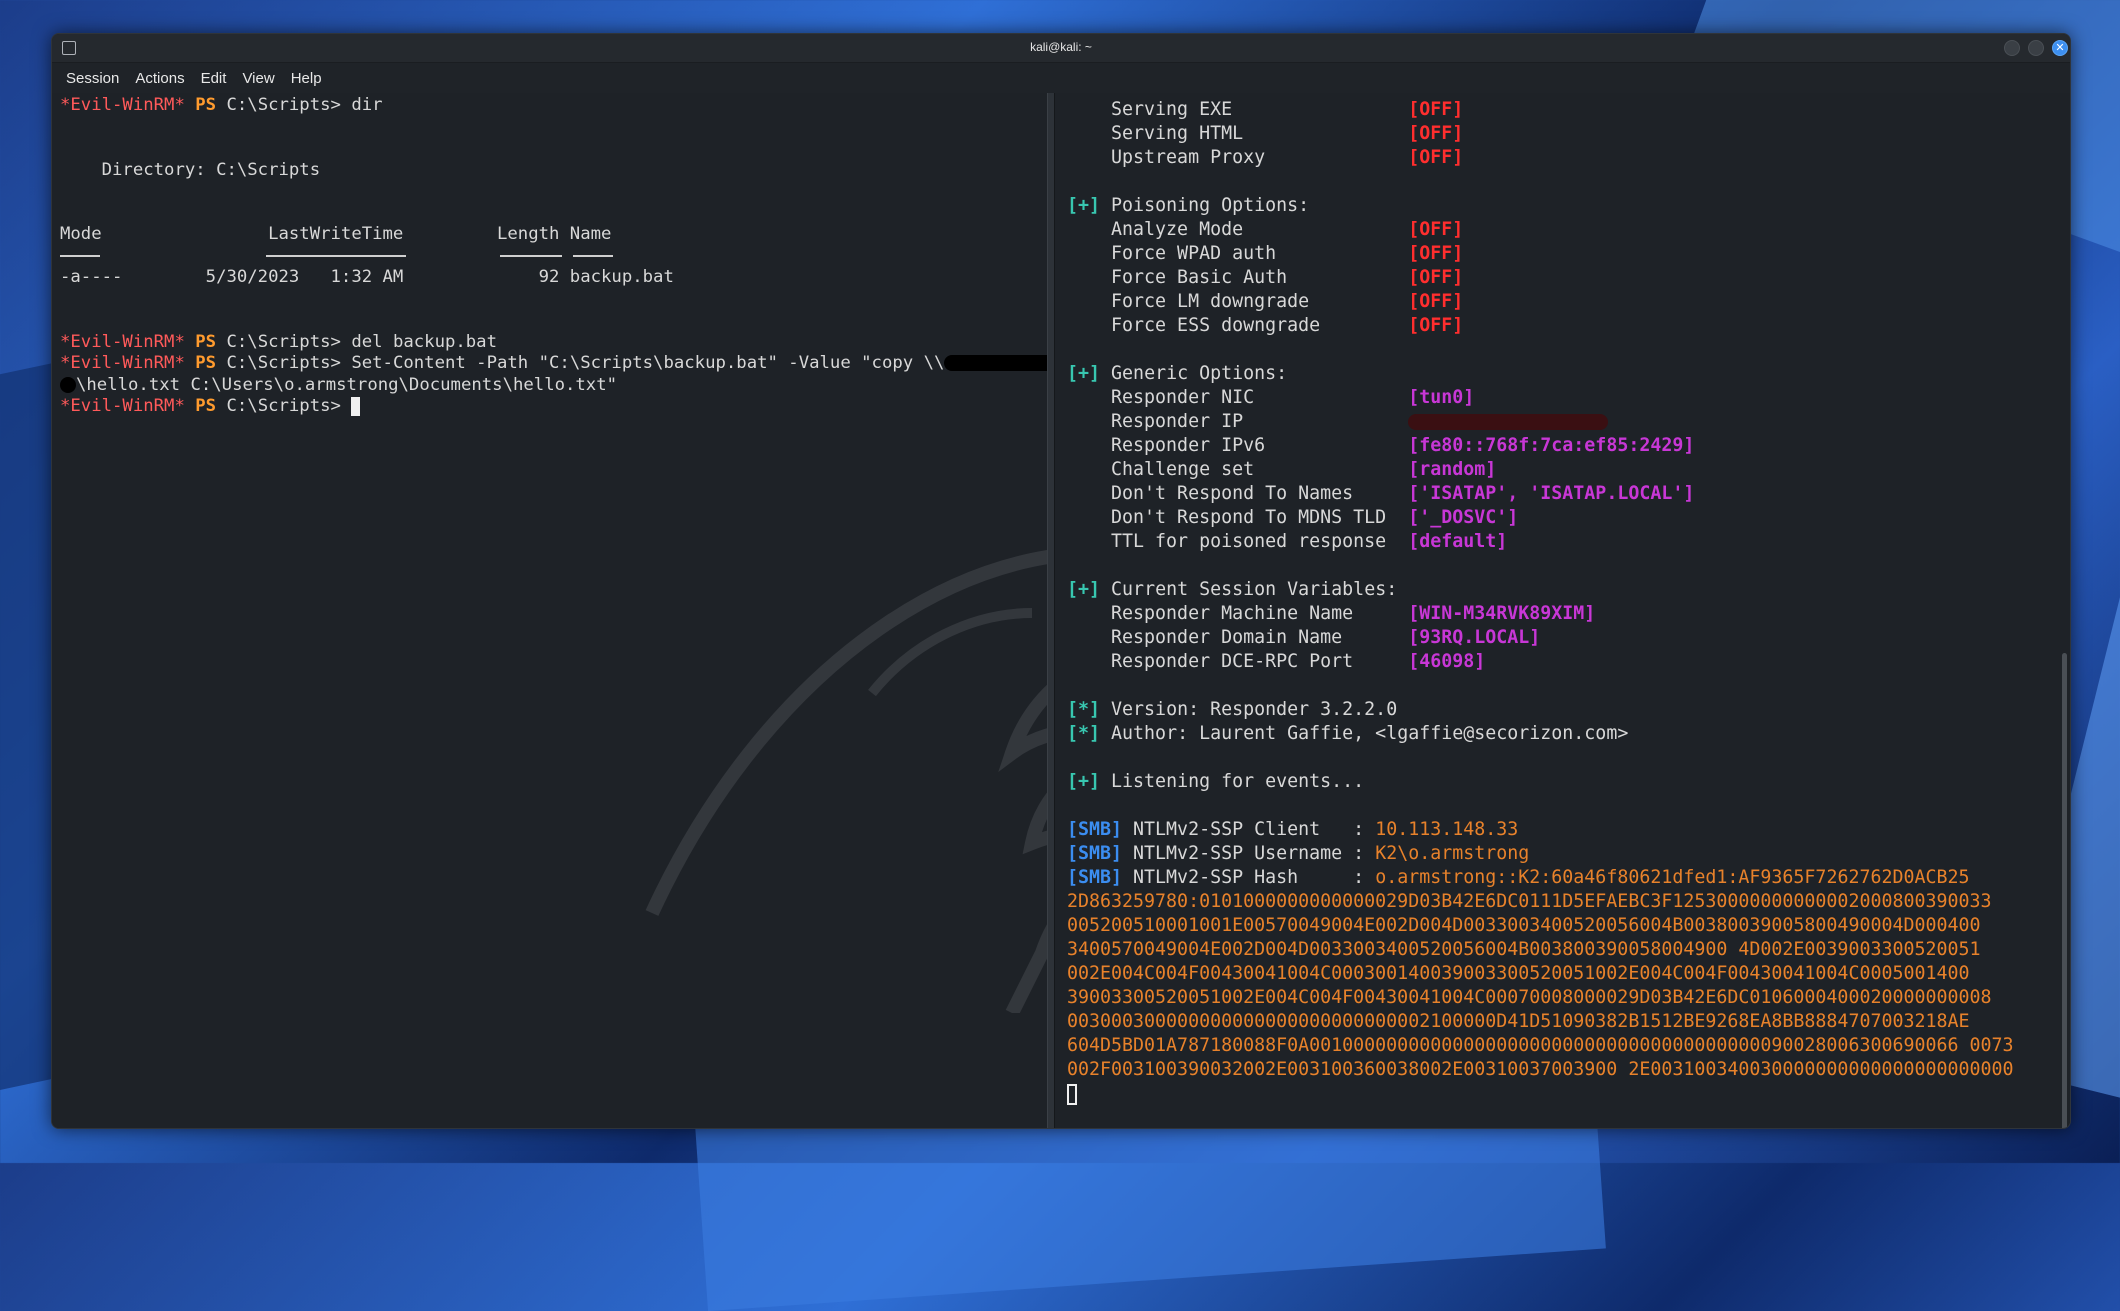  Describe the element at coordinates (1249, 829) in the screenshot. I see `smb-label: NTLMv2-SSP Client :` at that location.